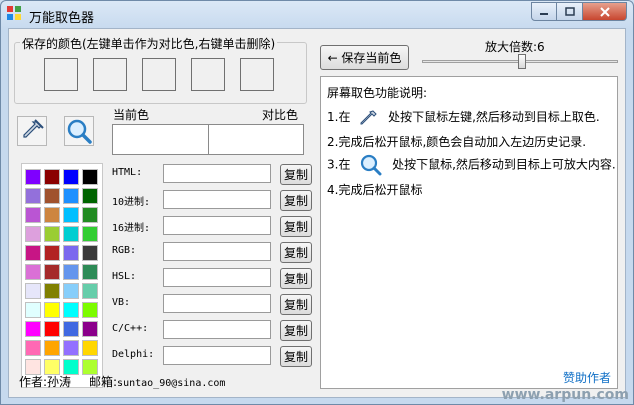 This screenshot has height=405, width=634. I want to click on format-label: Delphi:, so click(133, 354).